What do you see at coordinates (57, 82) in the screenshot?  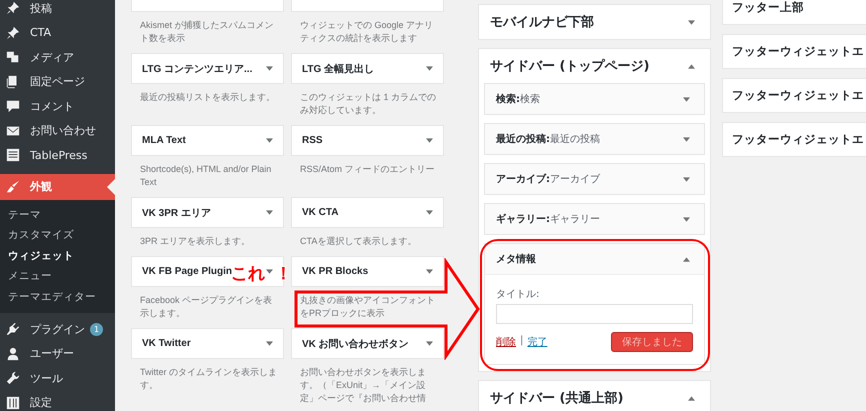 I see `sidebar-item: 固定ページ` at bounding box center [57, 82].